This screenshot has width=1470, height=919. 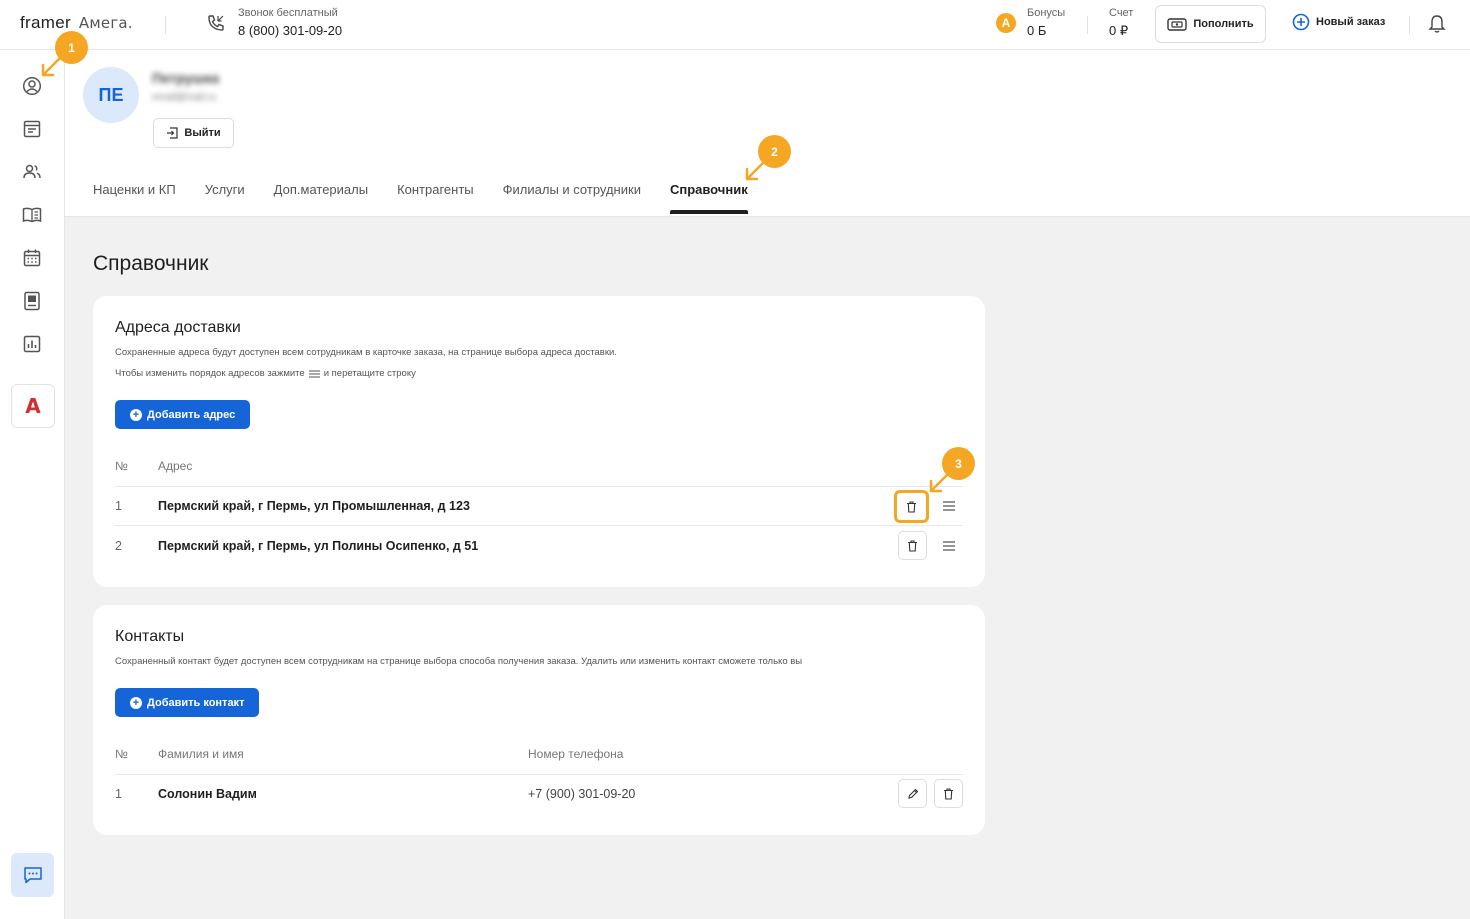 What do you see at coordinates (216, 23) in the screenshot?
I see `phone-icon` at bounding box center [216, 23].